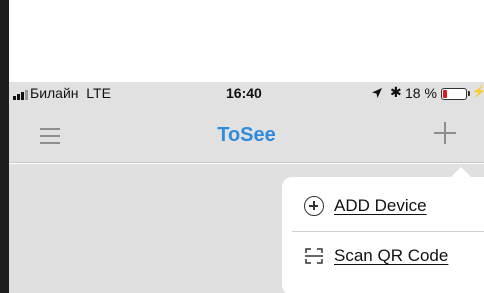 The image size is (484, 293). What do you see at coordinates (377, 93) in the screenshot?
I see `location-arrow-icon` at bounding box center [377, 93].